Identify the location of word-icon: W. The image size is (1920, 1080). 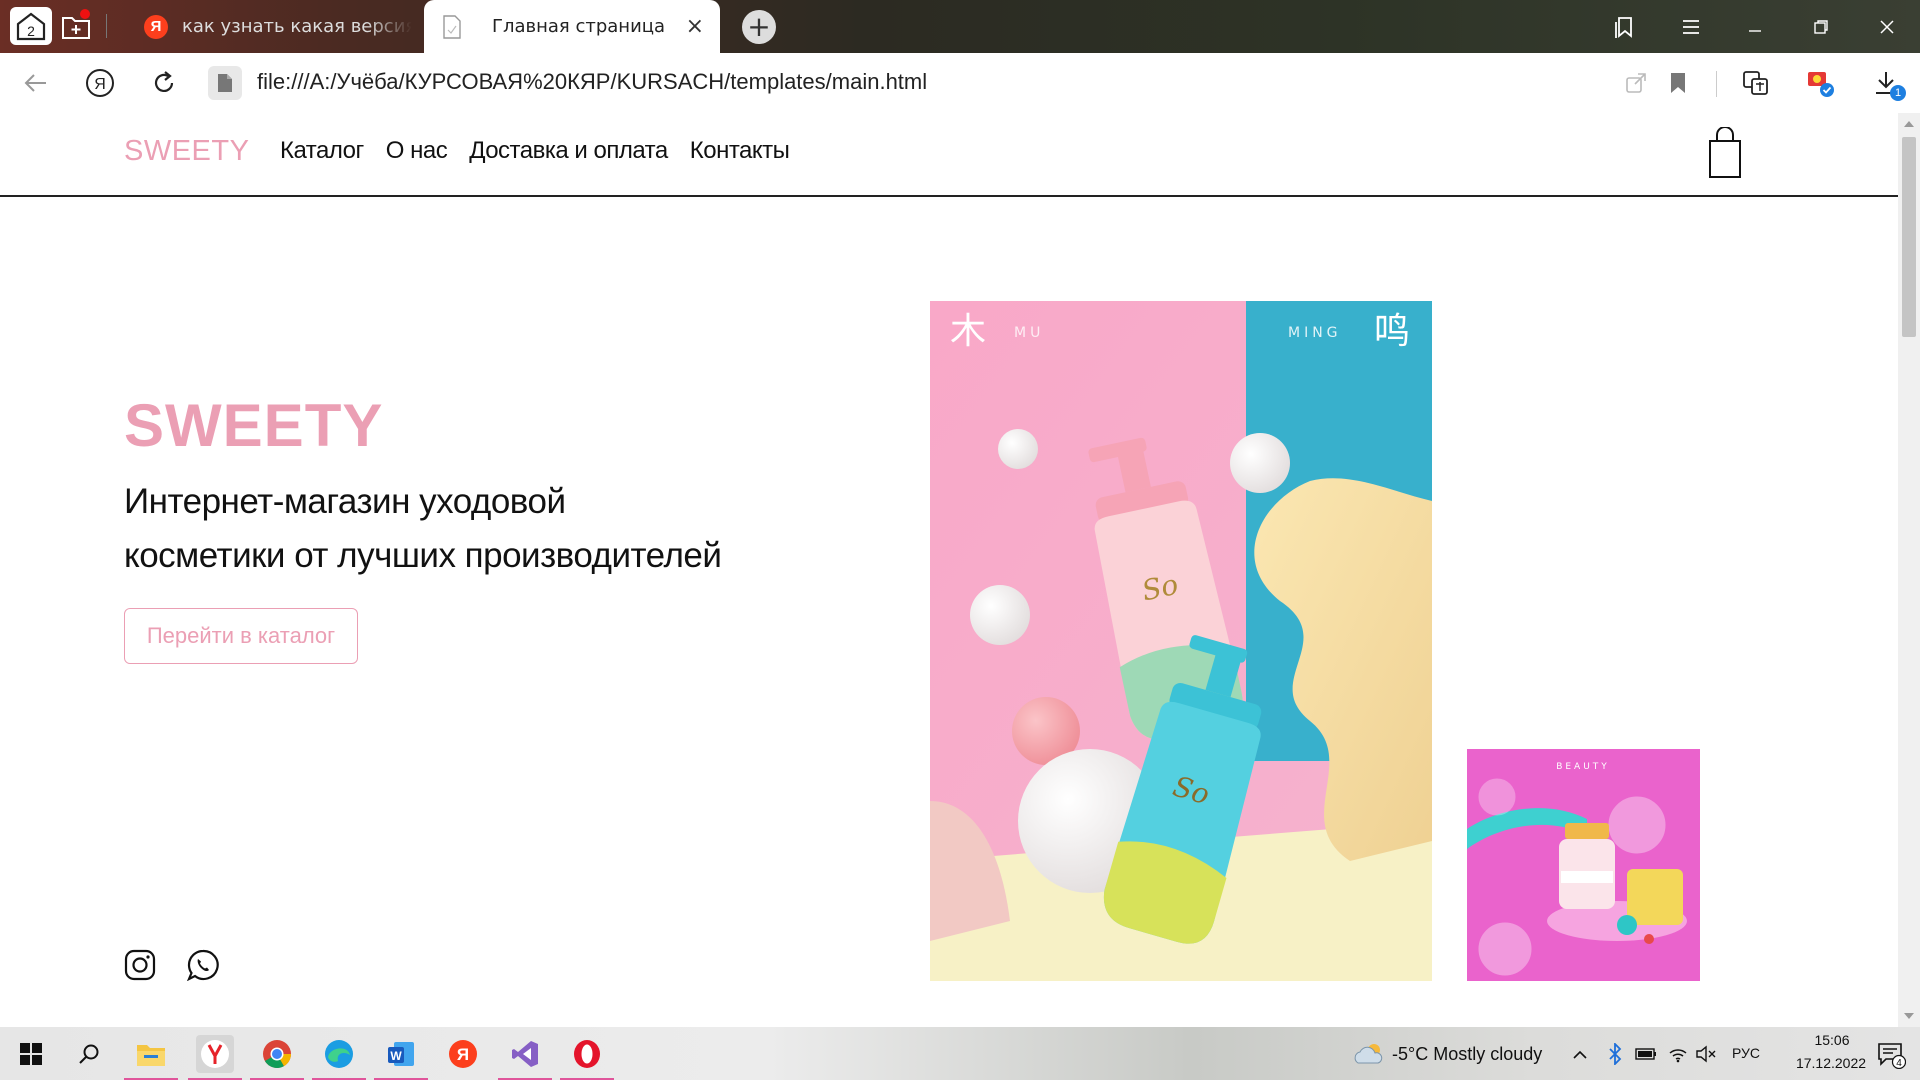
(401, 1057).